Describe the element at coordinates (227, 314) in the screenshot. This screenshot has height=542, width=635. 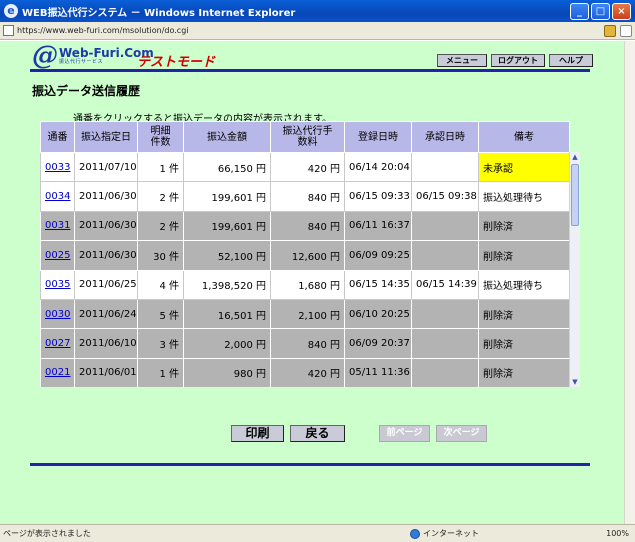
I see `cell-amount: 16,501 円` at that location.